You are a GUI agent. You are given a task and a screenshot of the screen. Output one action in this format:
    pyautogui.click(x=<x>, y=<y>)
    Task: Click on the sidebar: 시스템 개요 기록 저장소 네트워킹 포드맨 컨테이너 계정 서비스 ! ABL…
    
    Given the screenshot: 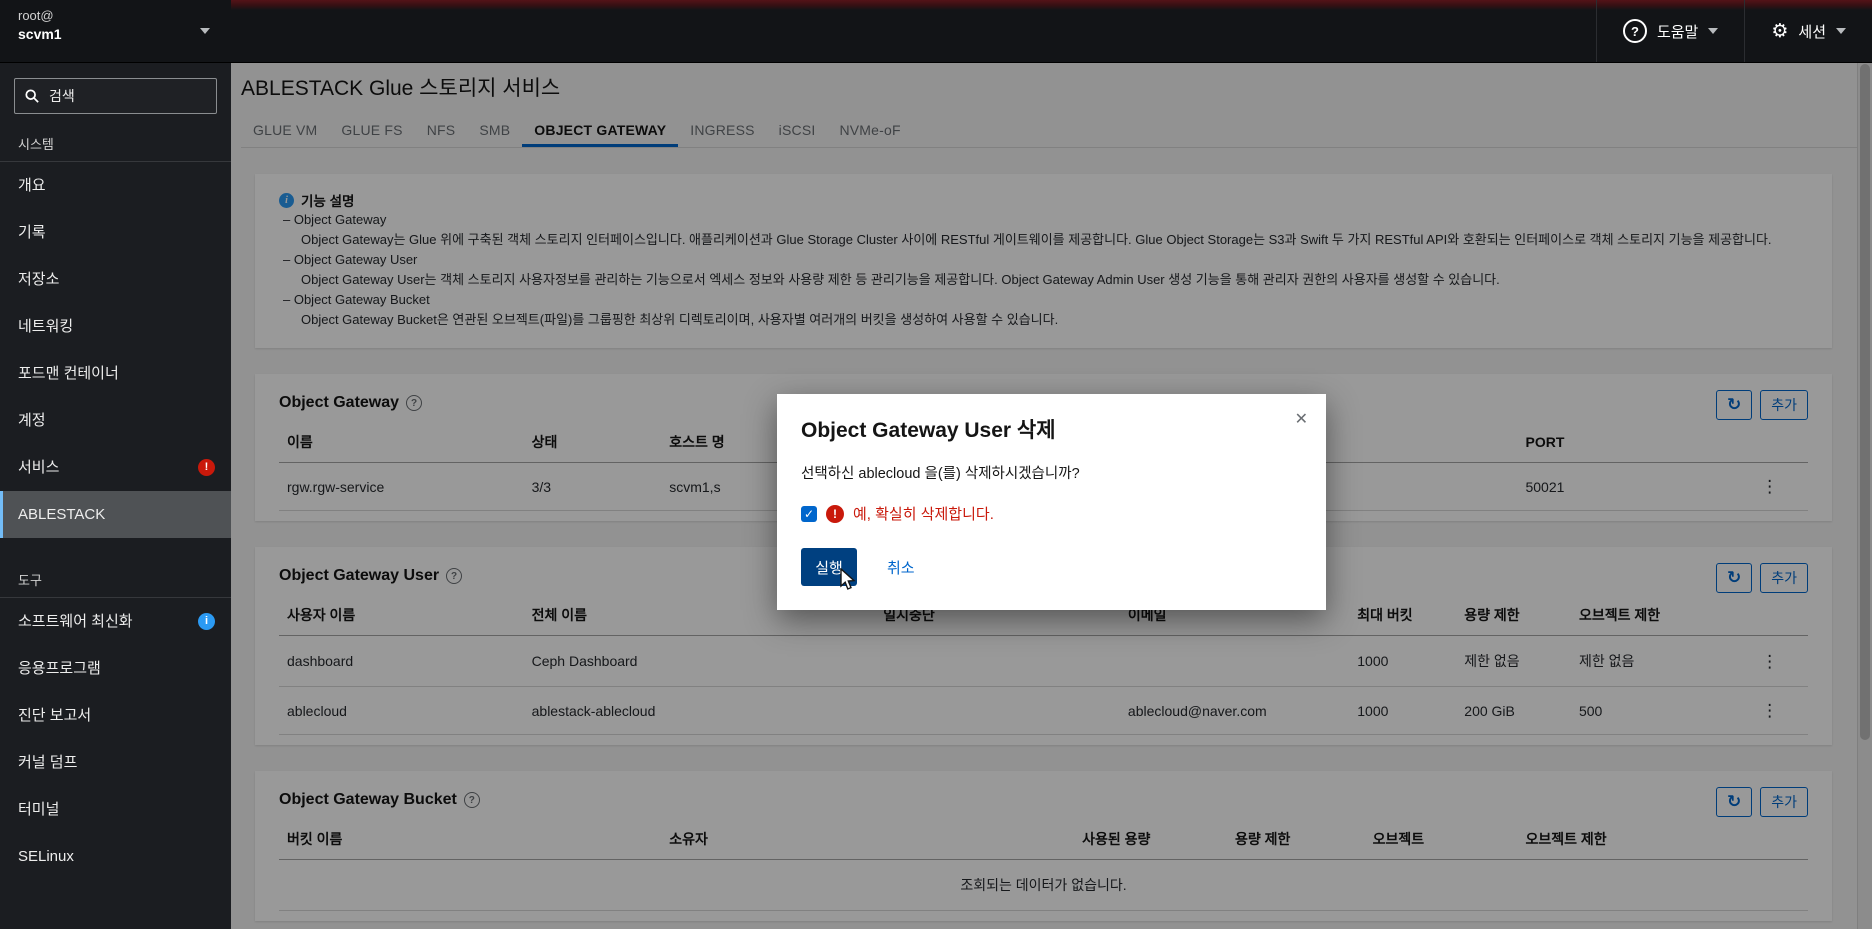 What is the action you would take?
    pyautogui.click(x=115, y=495)
    